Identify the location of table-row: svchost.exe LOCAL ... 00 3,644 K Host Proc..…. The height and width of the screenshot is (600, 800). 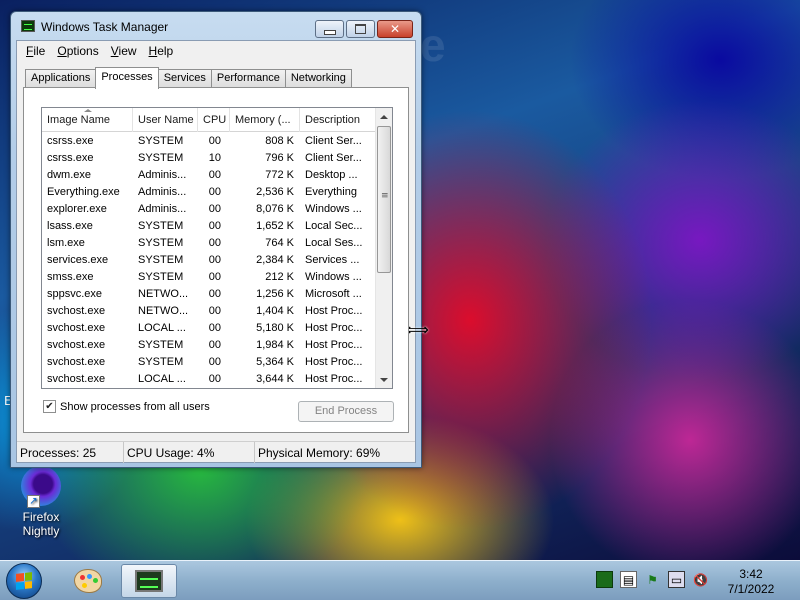
(209, 379).